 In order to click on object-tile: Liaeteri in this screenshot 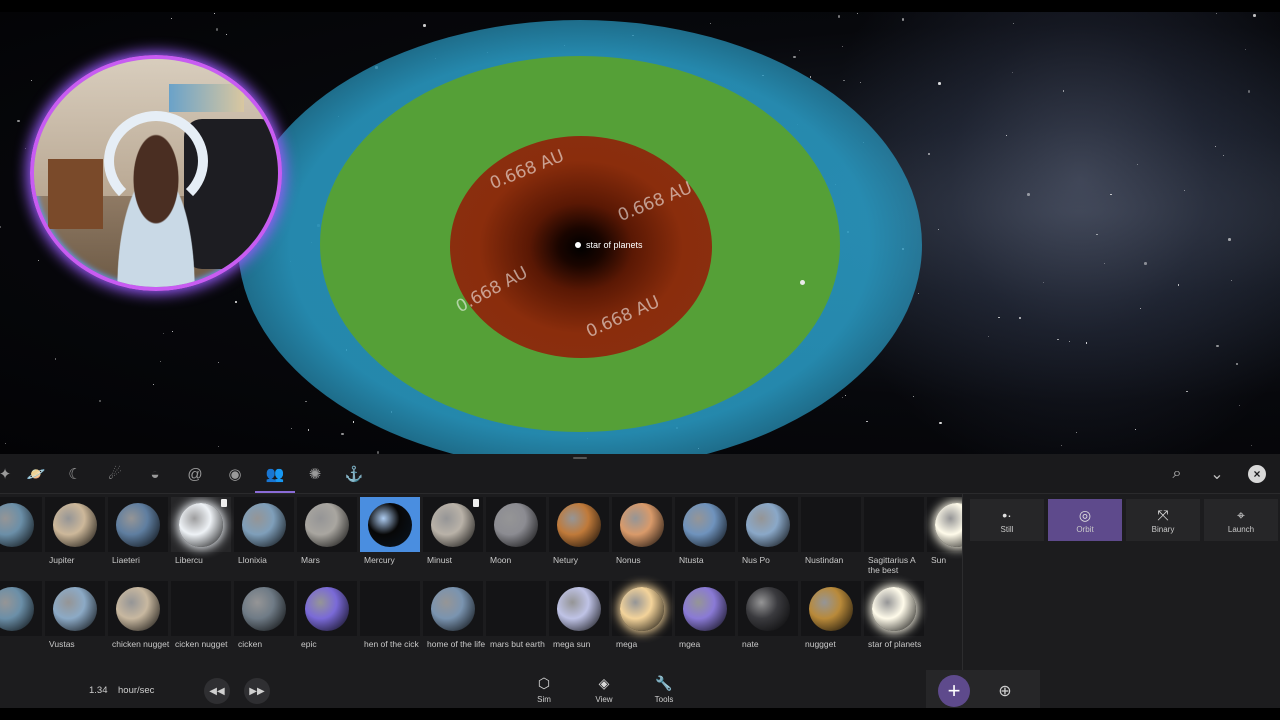, I will do `click(138, 538)`.